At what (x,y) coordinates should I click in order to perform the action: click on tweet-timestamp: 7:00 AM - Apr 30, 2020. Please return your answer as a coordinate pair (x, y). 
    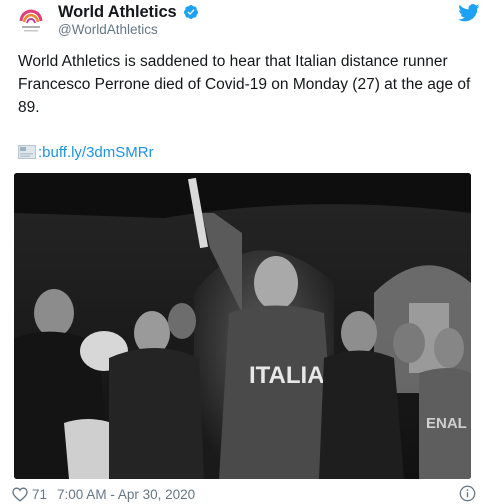
    Looking at the image, I should click on (126, 494).